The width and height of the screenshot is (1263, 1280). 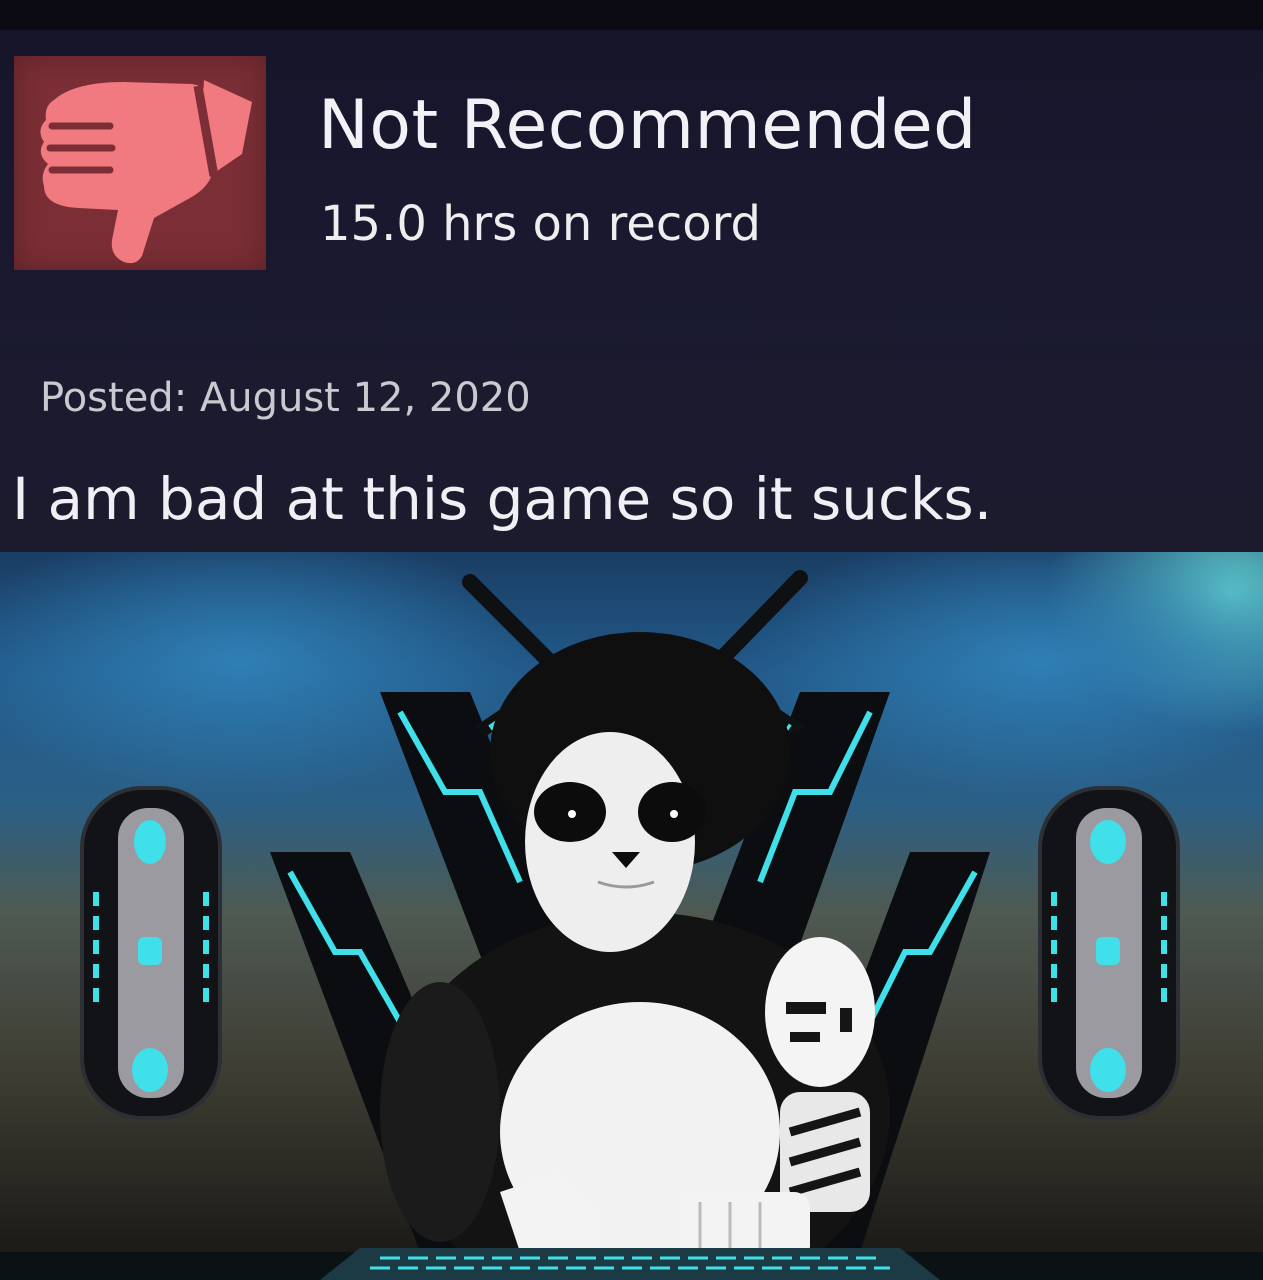 I want to click on review-body: I am bad at this game so it sucks., so click(x=502, y=499).